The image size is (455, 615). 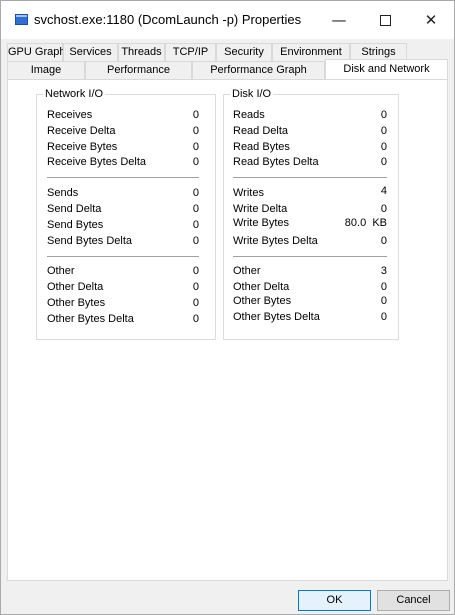 I want to click on stat-label: Reads, so click(x=249, y=115).